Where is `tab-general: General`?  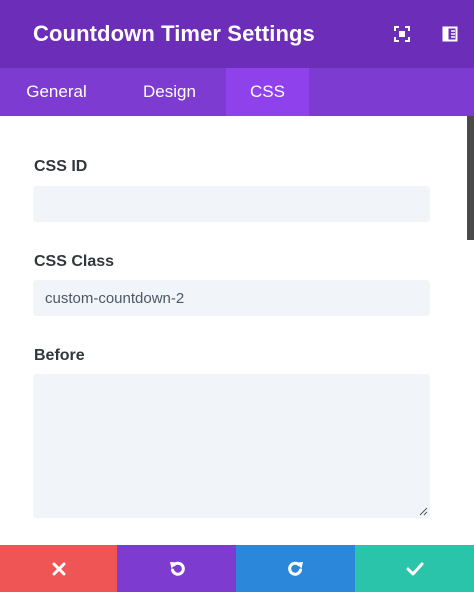 tab-general: General is located at coordinates (56, 92).